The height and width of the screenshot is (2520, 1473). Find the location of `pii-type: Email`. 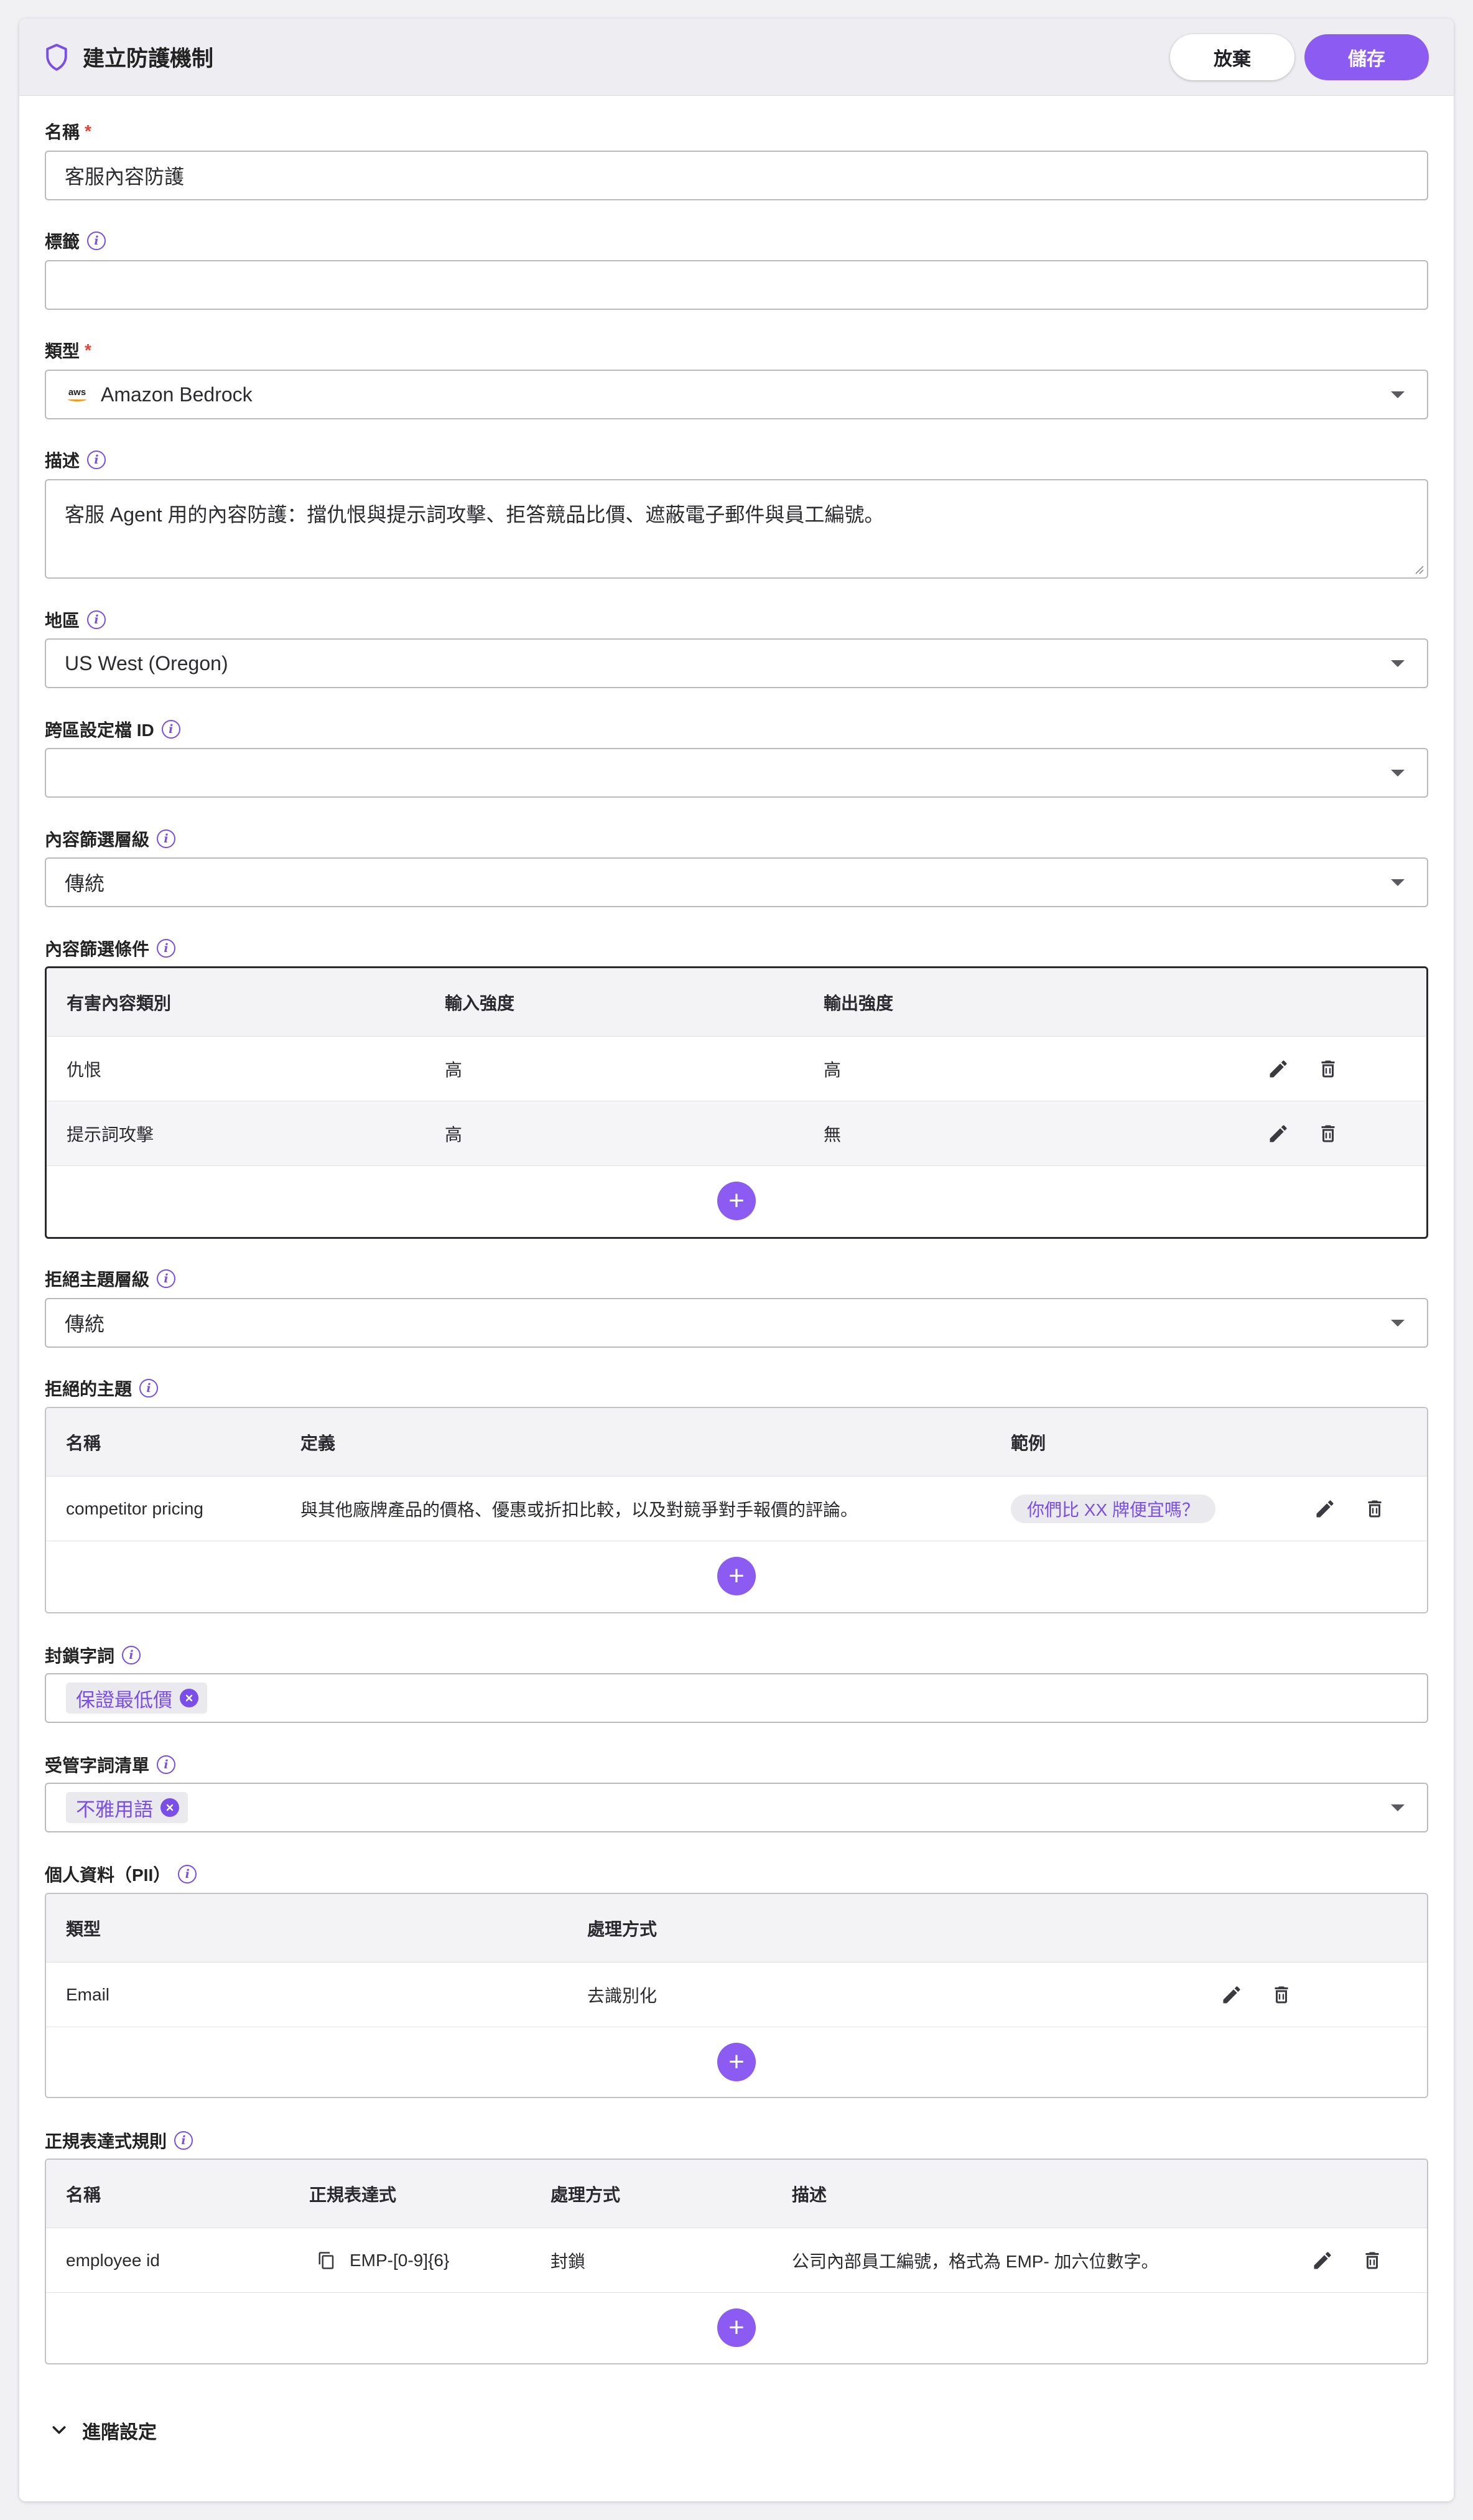

pii-type: Email is located at coordinates (88, 1994).